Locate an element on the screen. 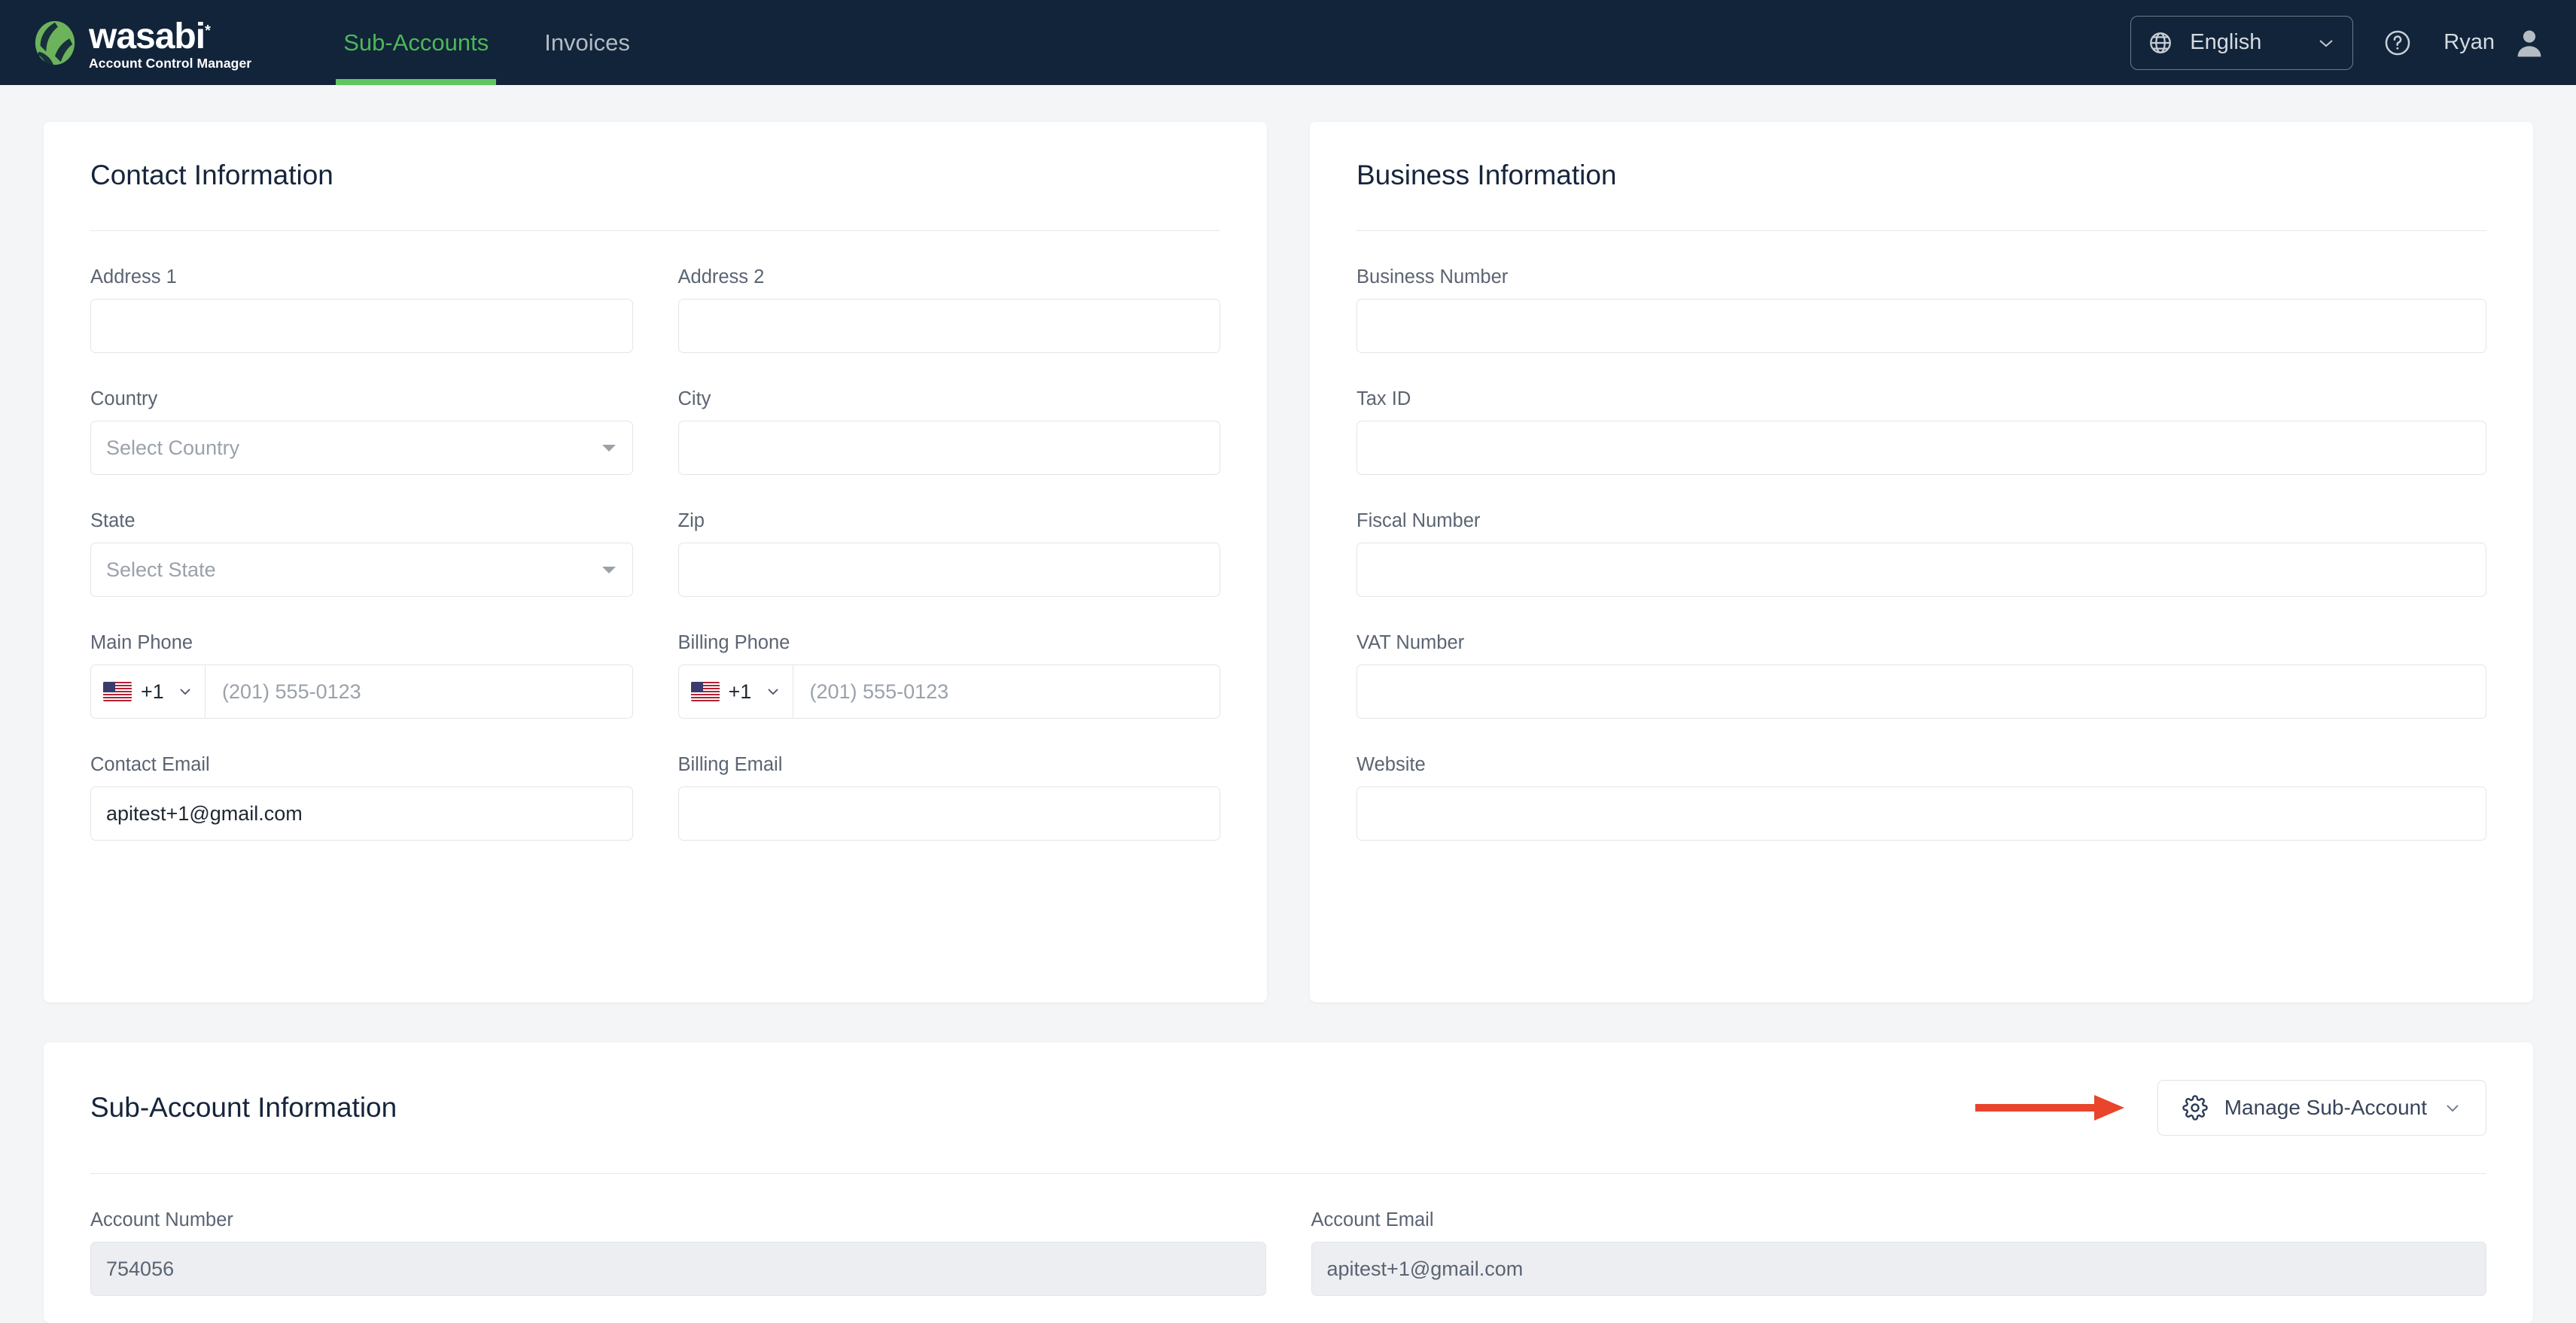 This screenshot has height=1323, width=2576. field-country: Country Select Country is located at coordinates (362, 431).